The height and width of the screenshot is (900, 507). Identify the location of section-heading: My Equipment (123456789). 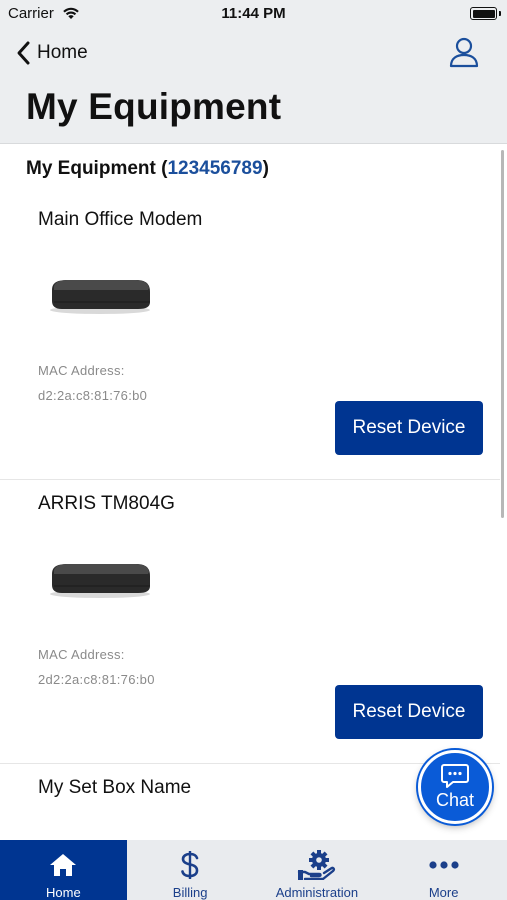
(147, 169).